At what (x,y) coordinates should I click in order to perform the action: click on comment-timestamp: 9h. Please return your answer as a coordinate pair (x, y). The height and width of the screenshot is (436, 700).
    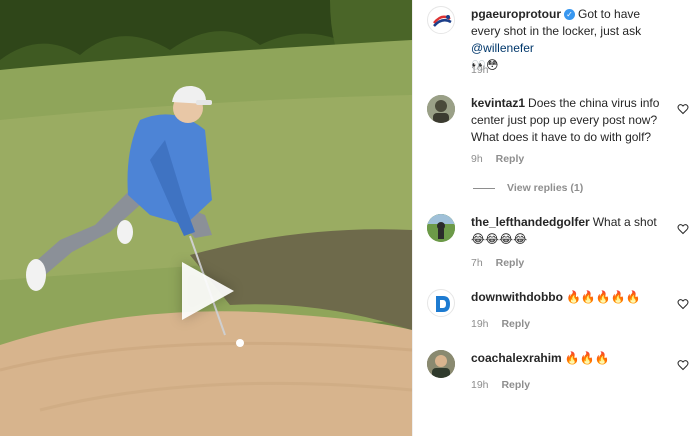
    Looking at the image, I should click on (477, 159).